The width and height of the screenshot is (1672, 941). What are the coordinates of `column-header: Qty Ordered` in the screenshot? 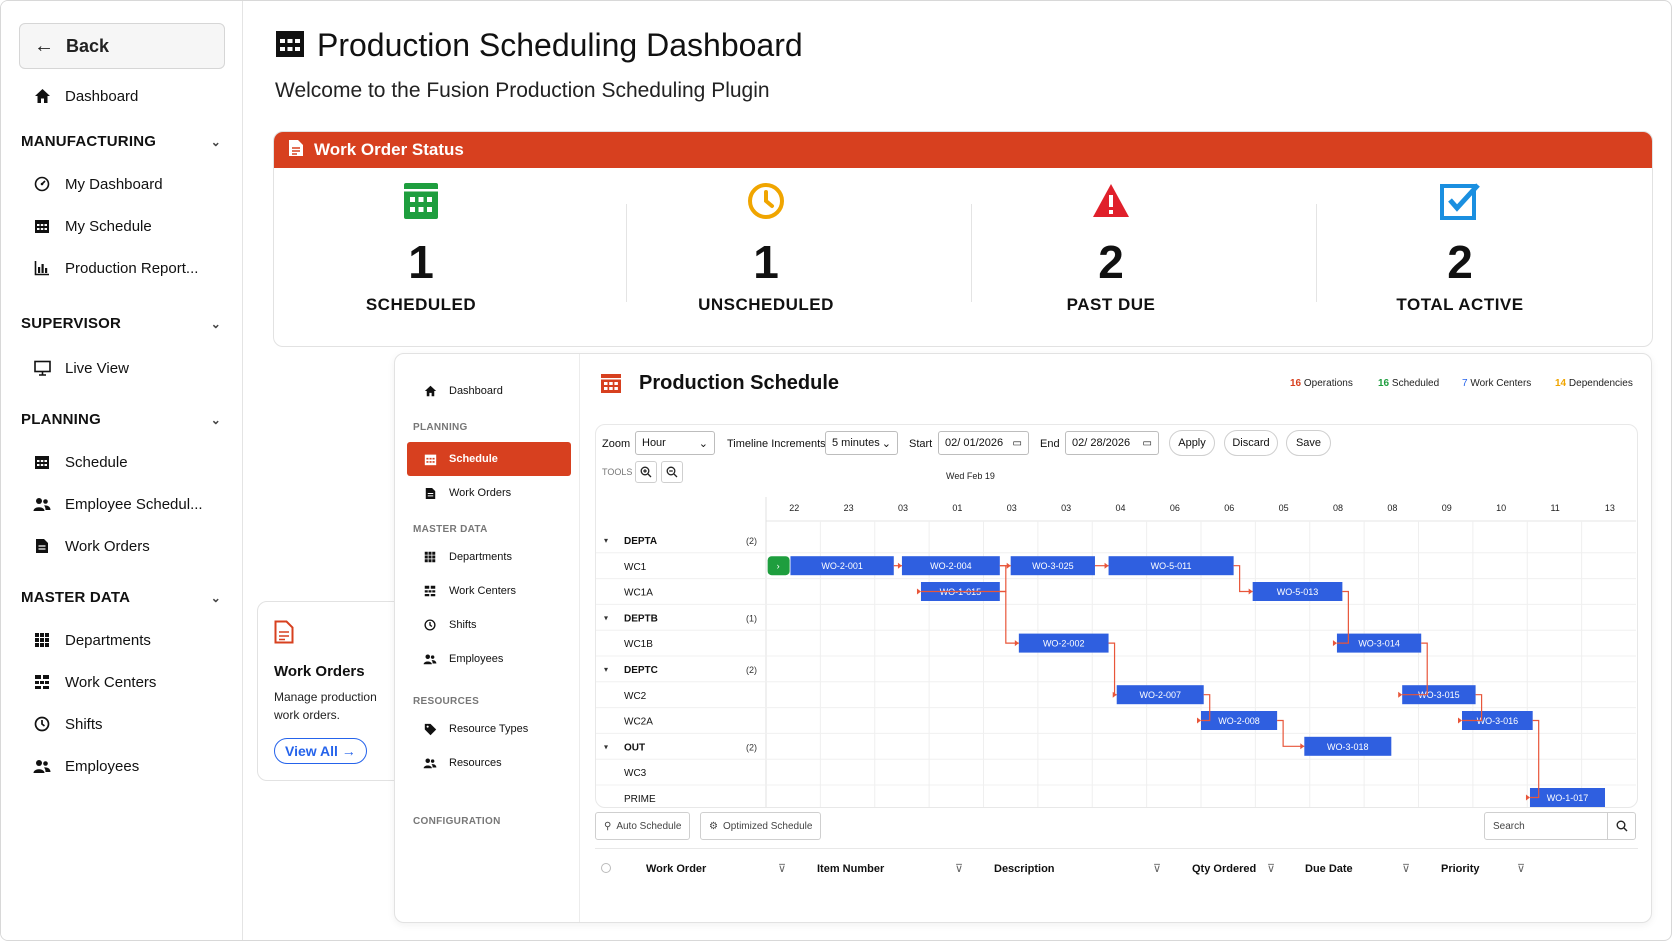 It's located at (1224, 869).